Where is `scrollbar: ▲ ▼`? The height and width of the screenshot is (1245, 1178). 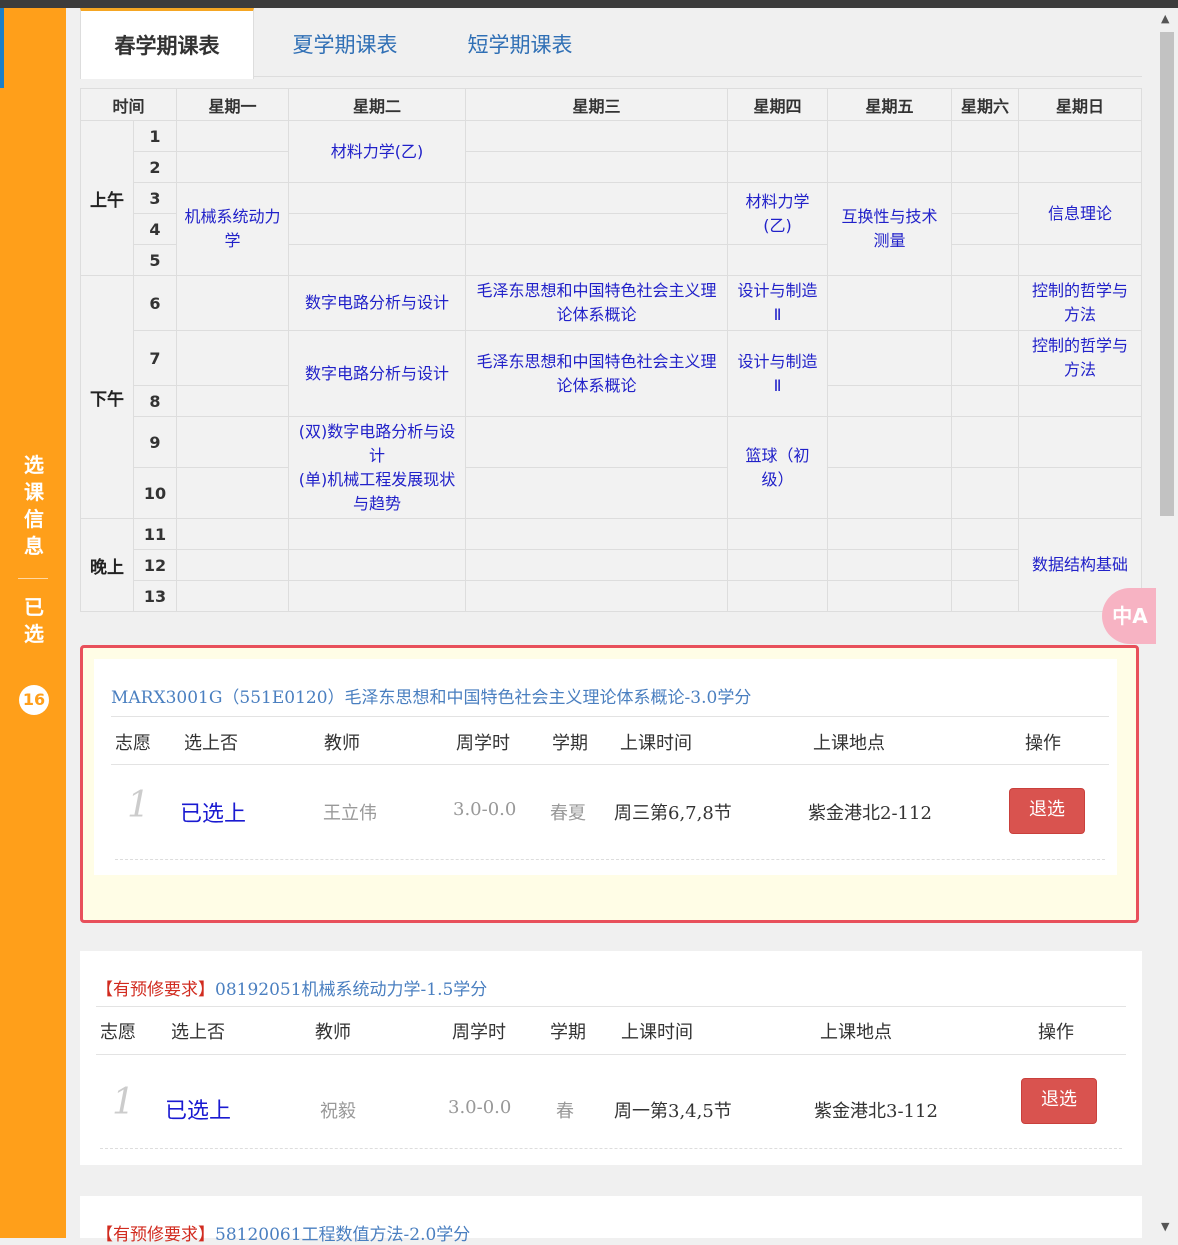
scrollbar: ▲ ▼ is located at coordinates (1167, 623).